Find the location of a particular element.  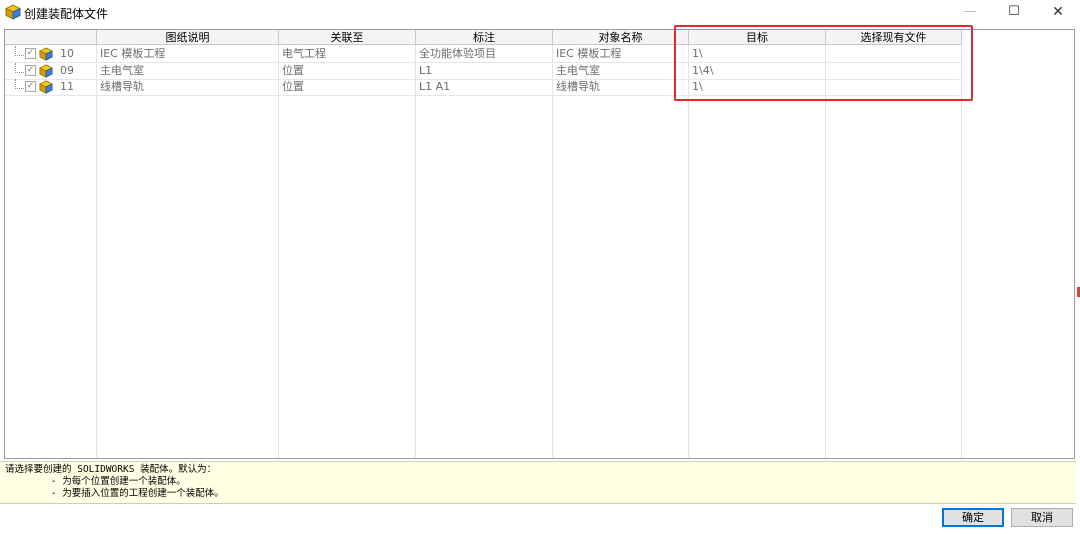

minimize-button: — is located at coordinates (970, 12).